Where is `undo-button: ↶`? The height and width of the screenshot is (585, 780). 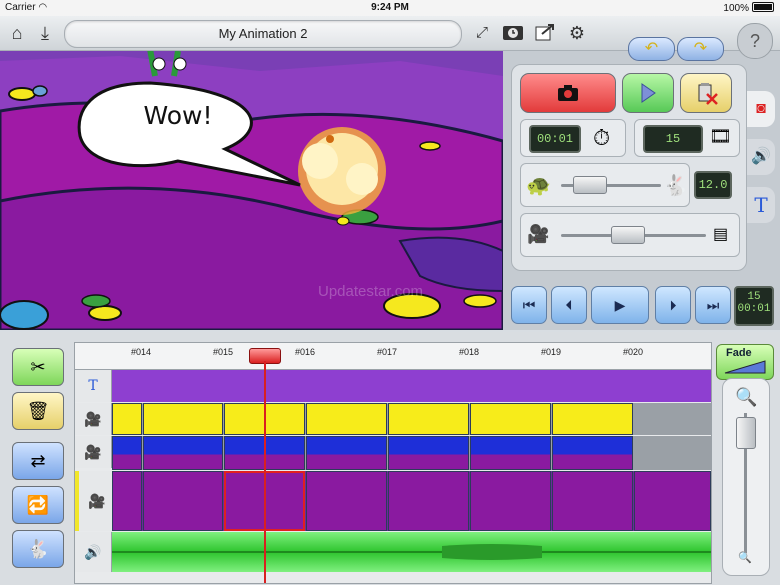
undo-button: ↶ is located at coordinates (651, 49).